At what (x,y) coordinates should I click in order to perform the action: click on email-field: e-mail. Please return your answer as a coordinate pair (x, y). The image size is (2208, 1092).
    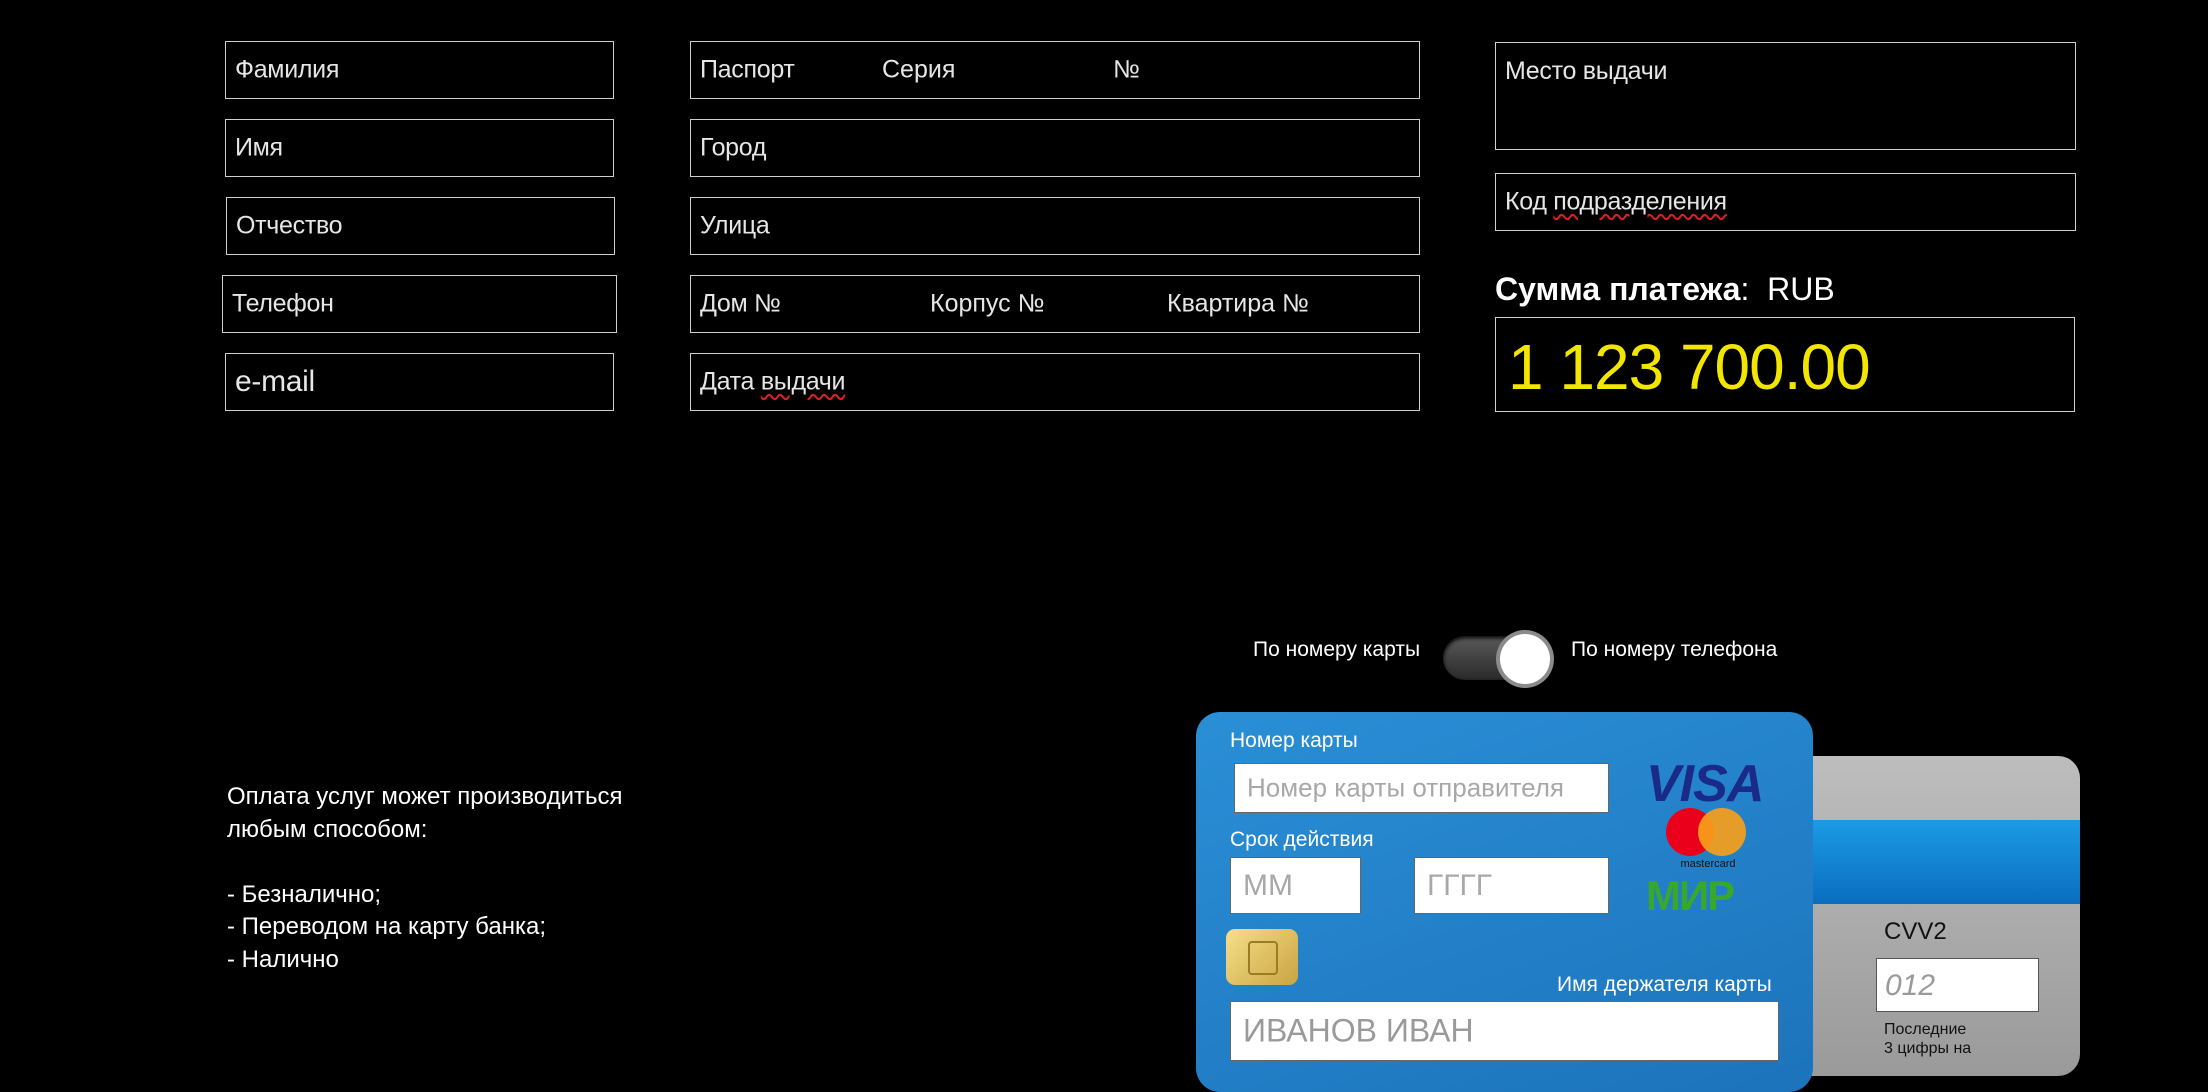
    Looking at the image, I should click on (419, 382).